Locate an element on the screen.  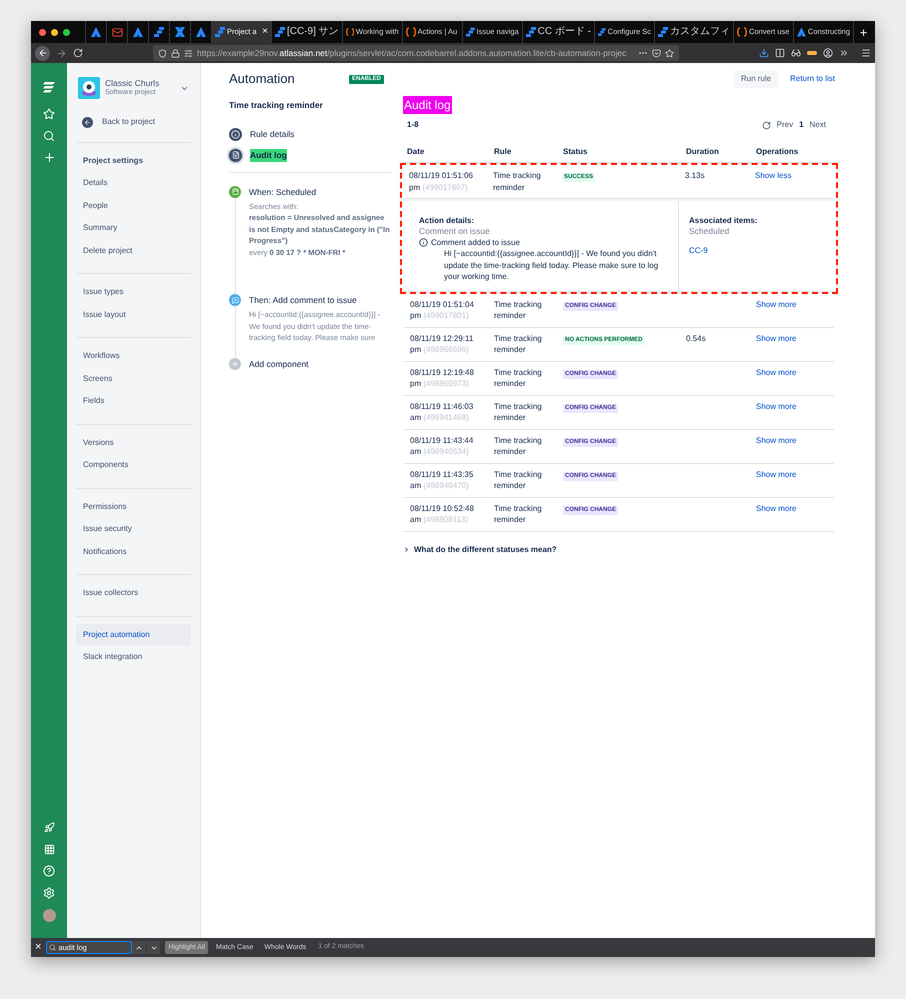
rule-nav-link: Rule details is located at coordinates (272, 134).